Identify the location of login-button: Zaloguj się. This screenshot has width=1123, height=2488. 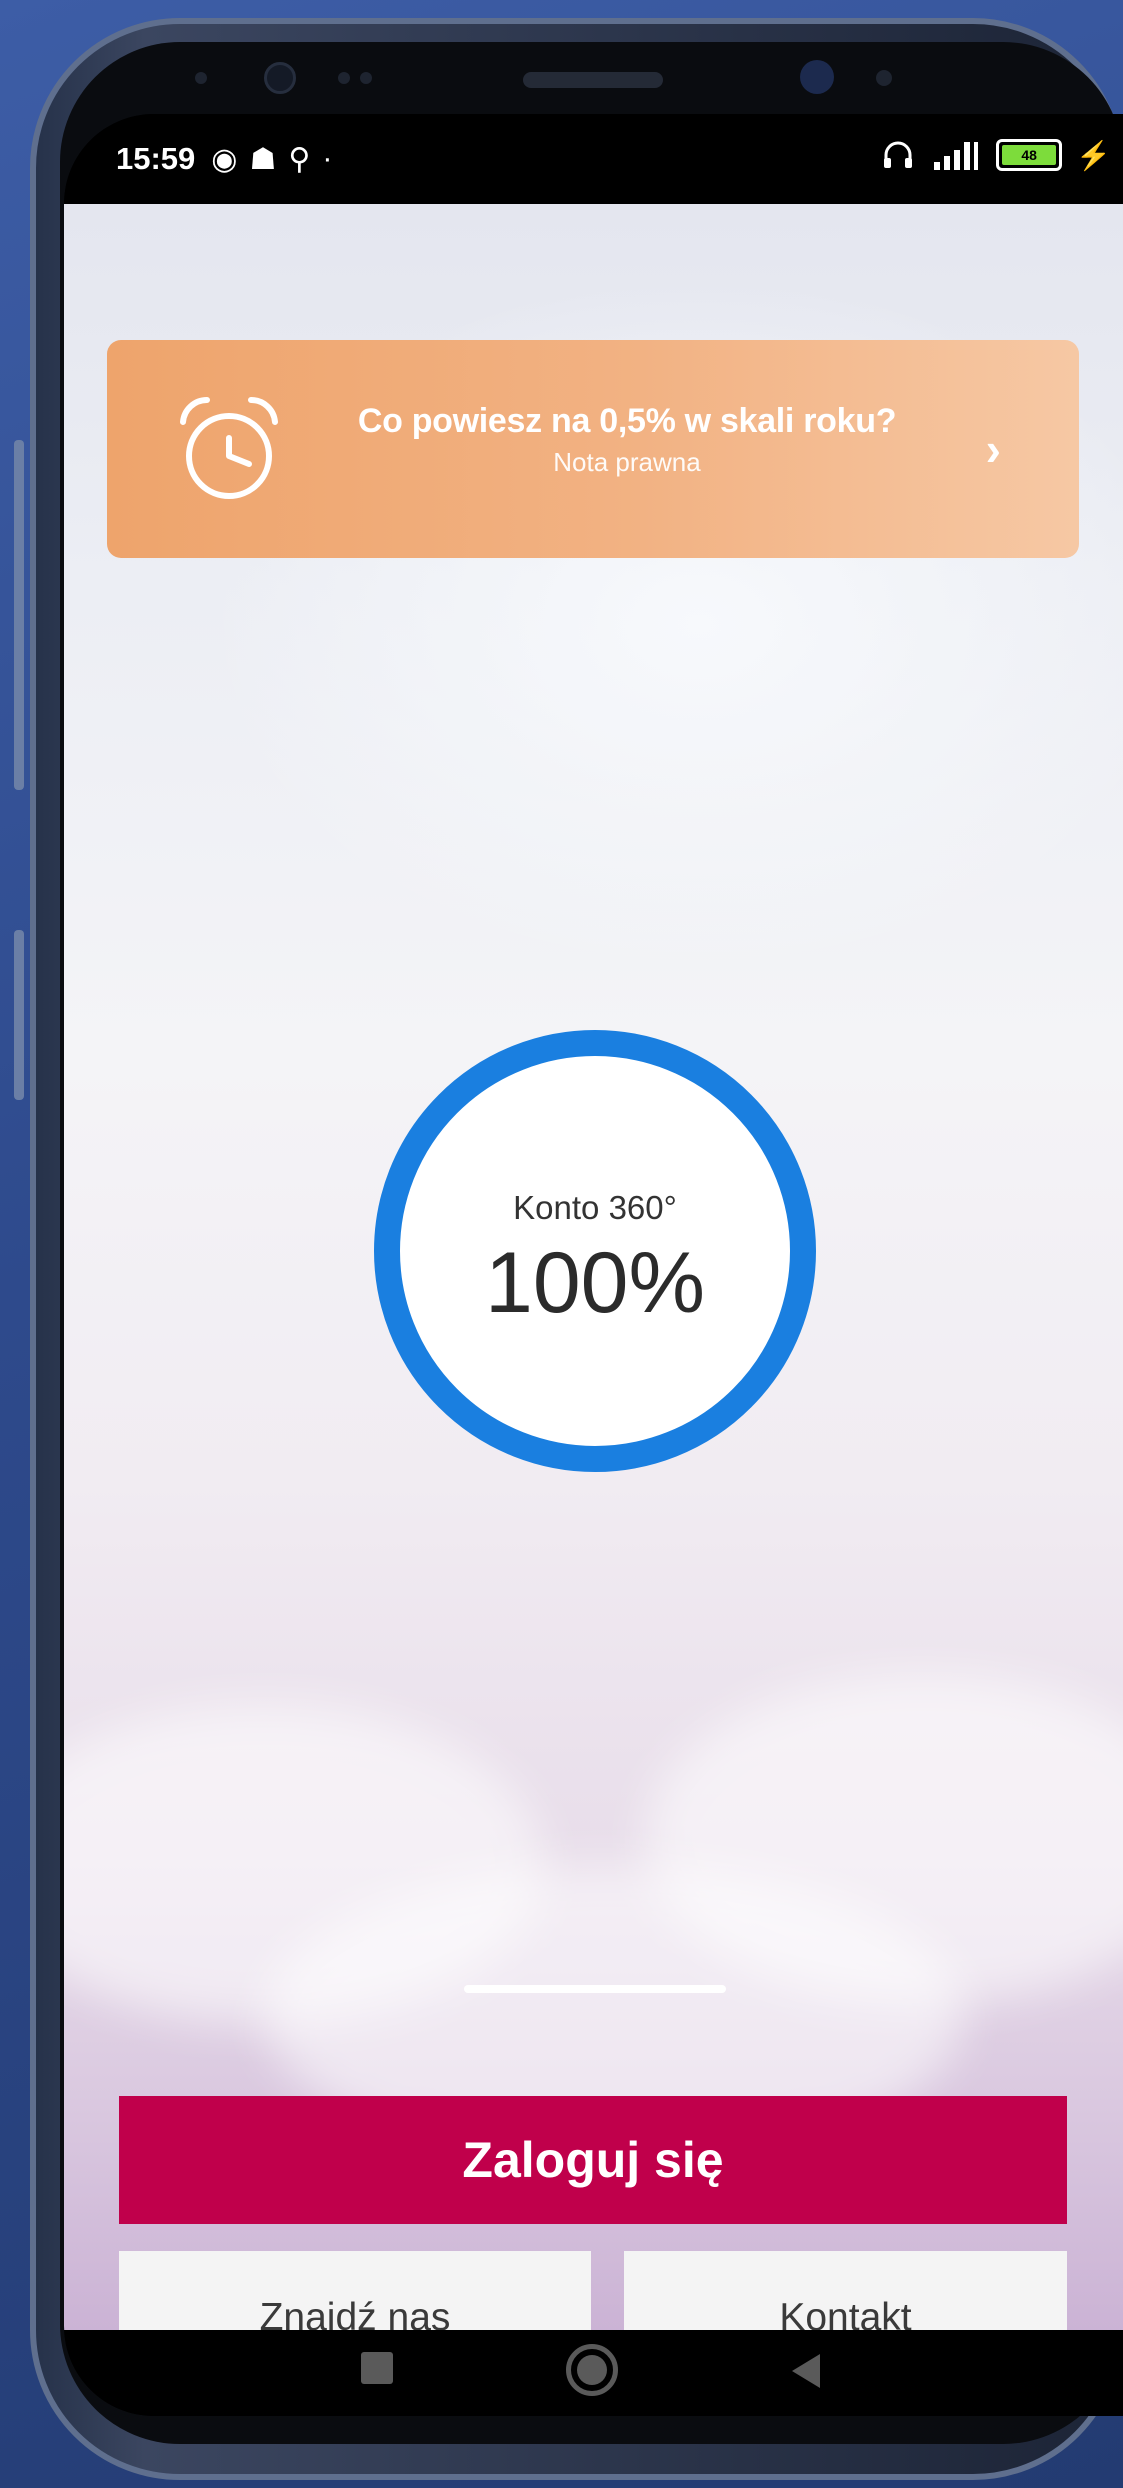
(593, 2160).